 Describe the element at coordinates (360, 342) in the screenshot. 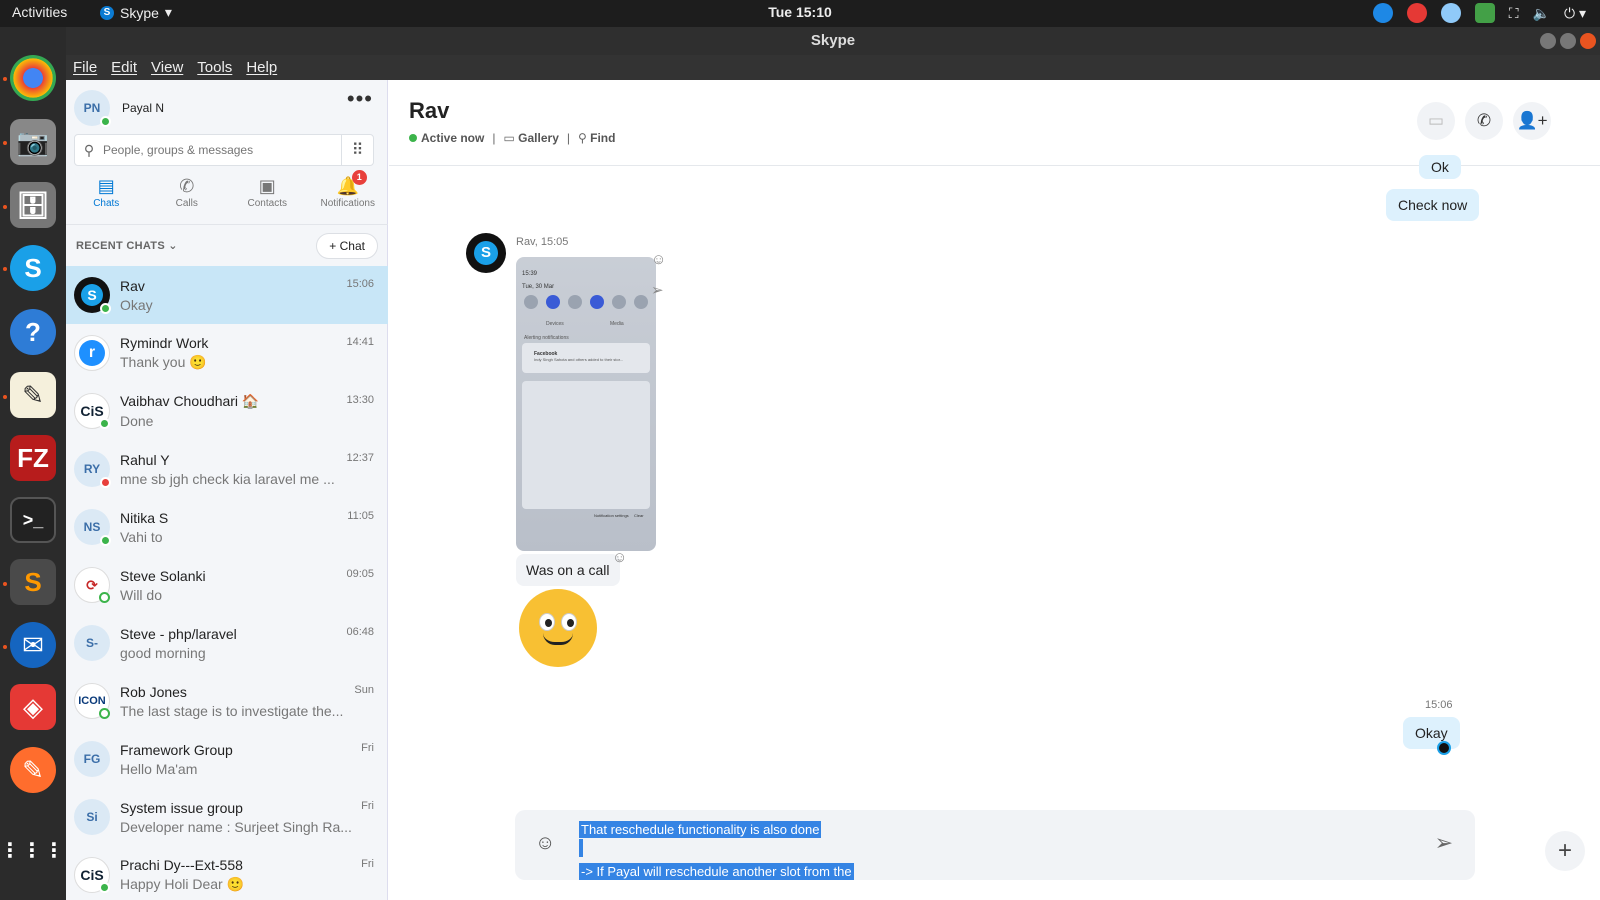

I see `chat-time: 14:41` at that location.